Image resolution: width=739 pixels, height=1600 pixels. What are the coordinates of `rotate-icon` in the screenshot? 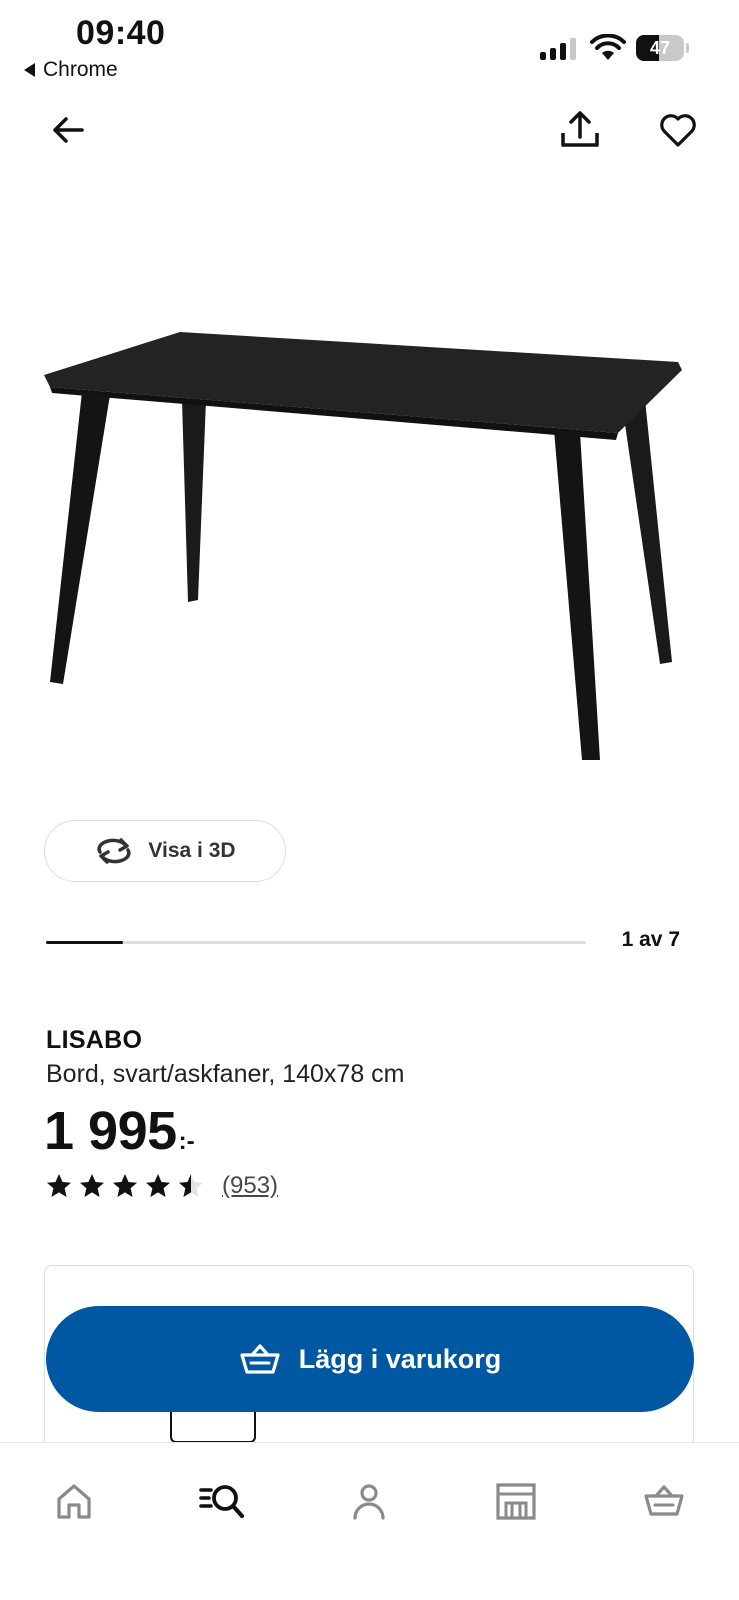 It's located at (114, 851).